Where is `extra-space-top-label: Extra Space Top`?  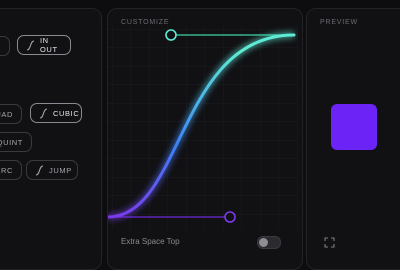
extra-space-top-label: Extra Space Top is located at coordinates (150, 241).